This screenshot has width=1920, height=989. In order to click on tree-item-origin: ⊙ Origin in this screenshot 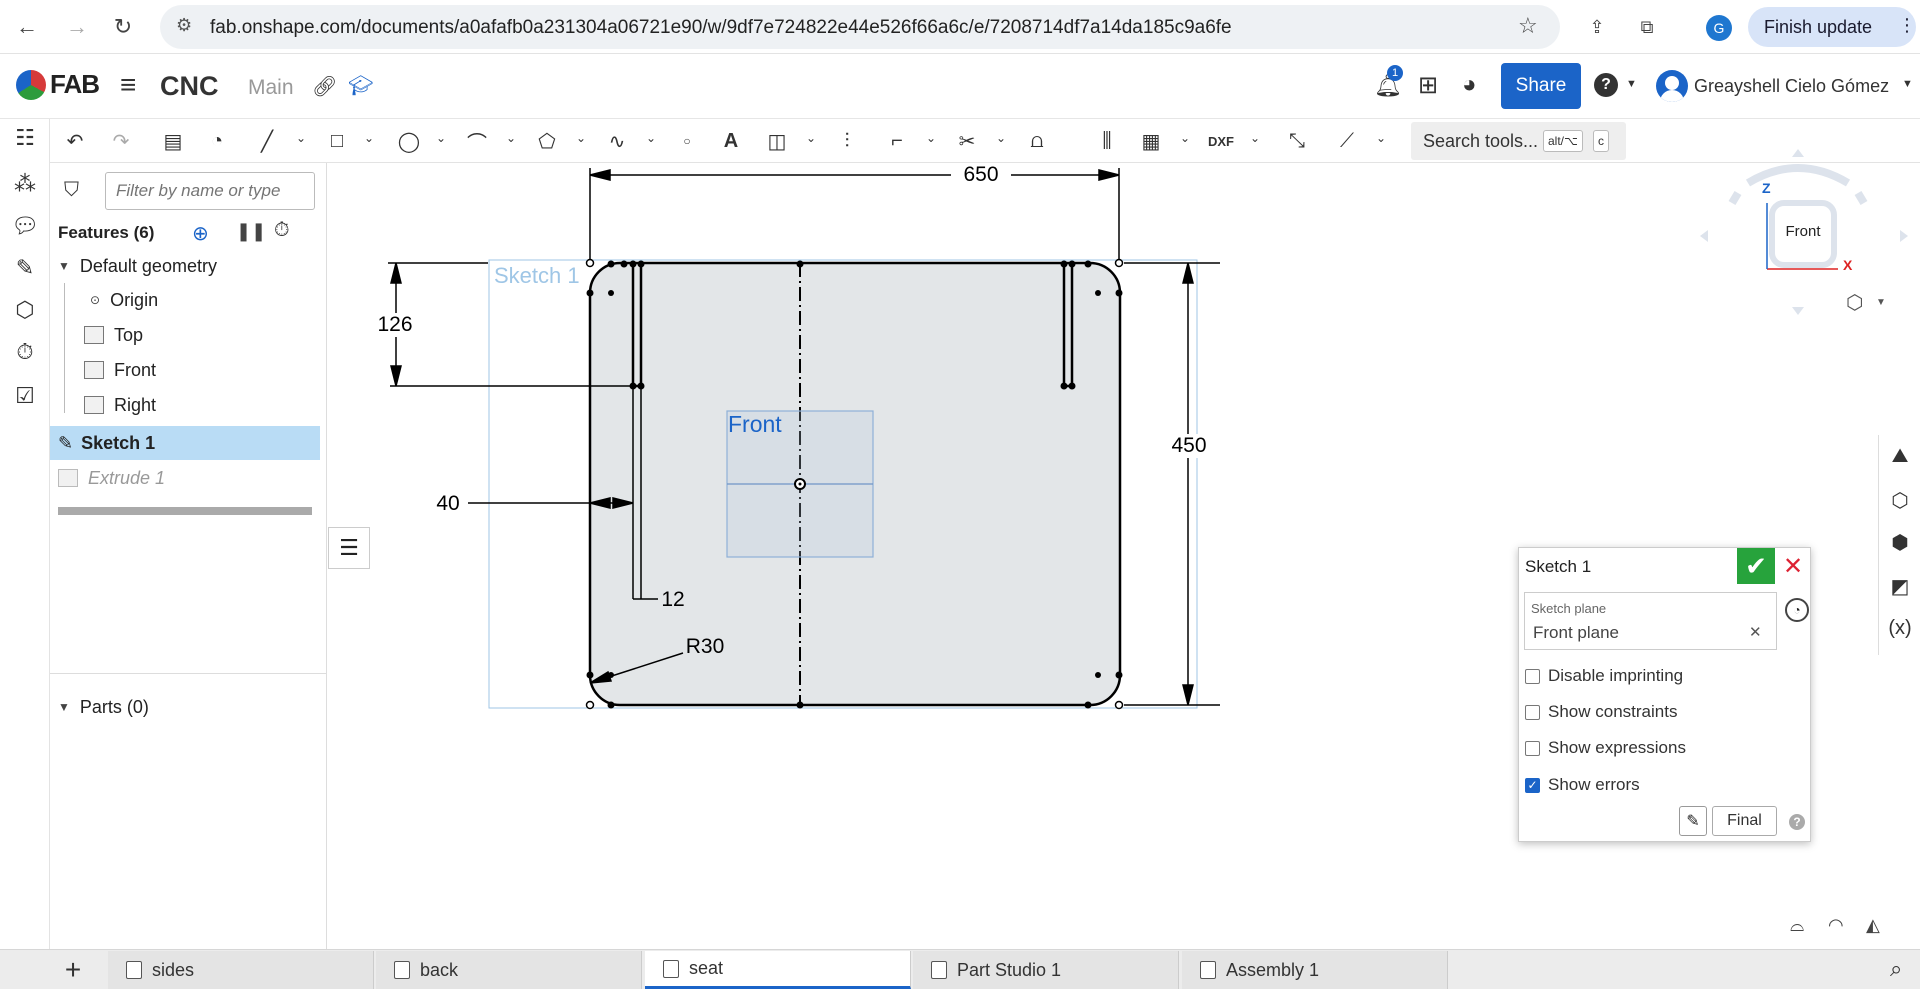, I will do `click(188, 300)`.